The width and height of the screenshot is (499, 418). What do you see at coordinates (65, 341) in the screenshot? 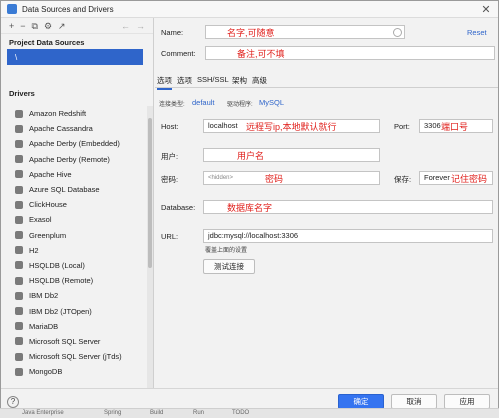
I see `driver-label: Microsoft SQL Server` at bounding box center [65, 341].